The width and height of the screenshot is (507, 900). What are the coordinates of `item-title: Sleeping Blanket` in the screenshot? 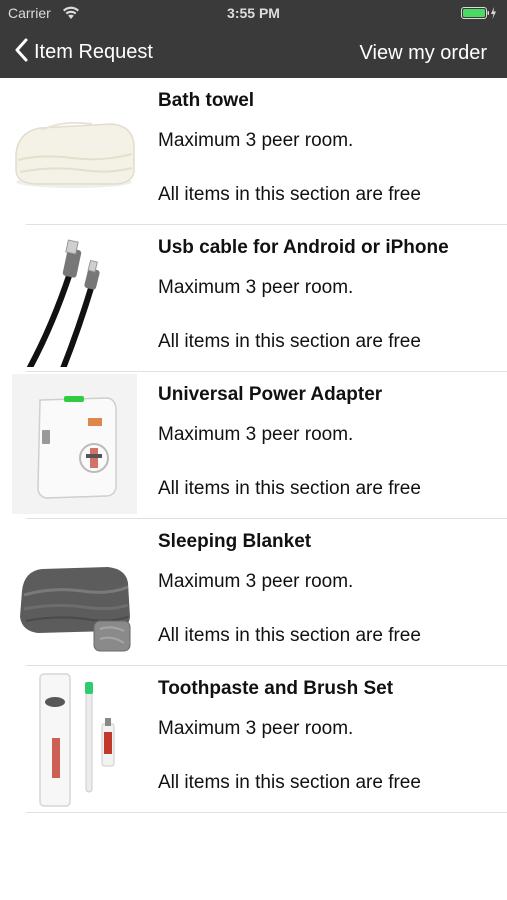 It's located at (235, 541).